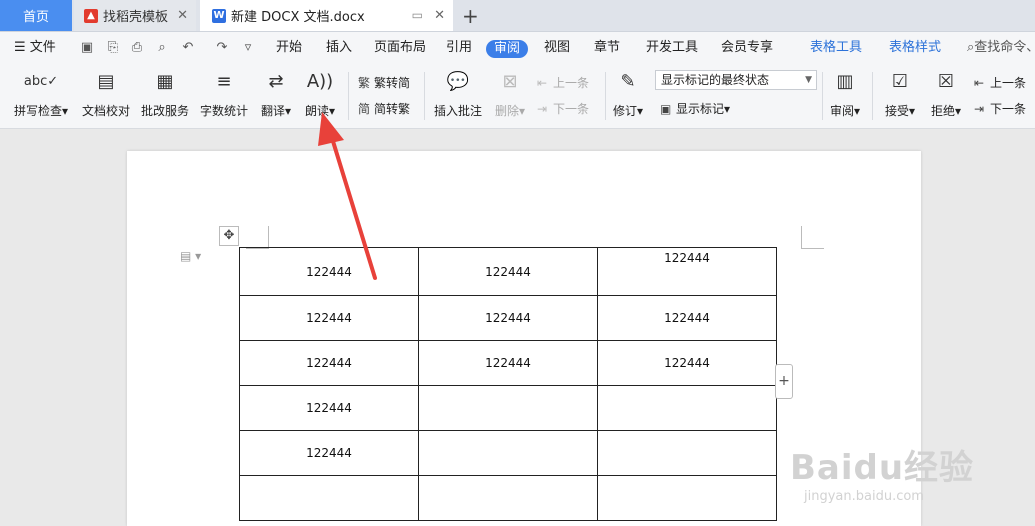 The image size is (1035, 526). What do you see at coordinates (864, 496) in the screenshot?
I see `watermark-url: jingyan.baidu.com` at bounding box center [864, 496].